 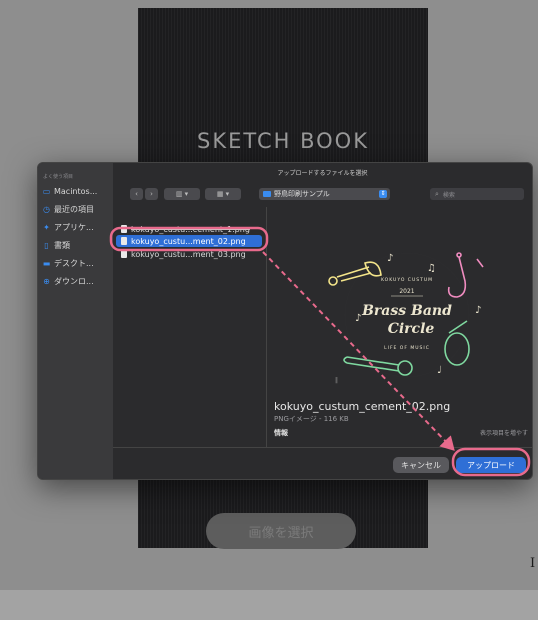 What do you see at coordinates (267, 194) in the screenshot?
I see `folder-icon` at bounding box center [267, 194].